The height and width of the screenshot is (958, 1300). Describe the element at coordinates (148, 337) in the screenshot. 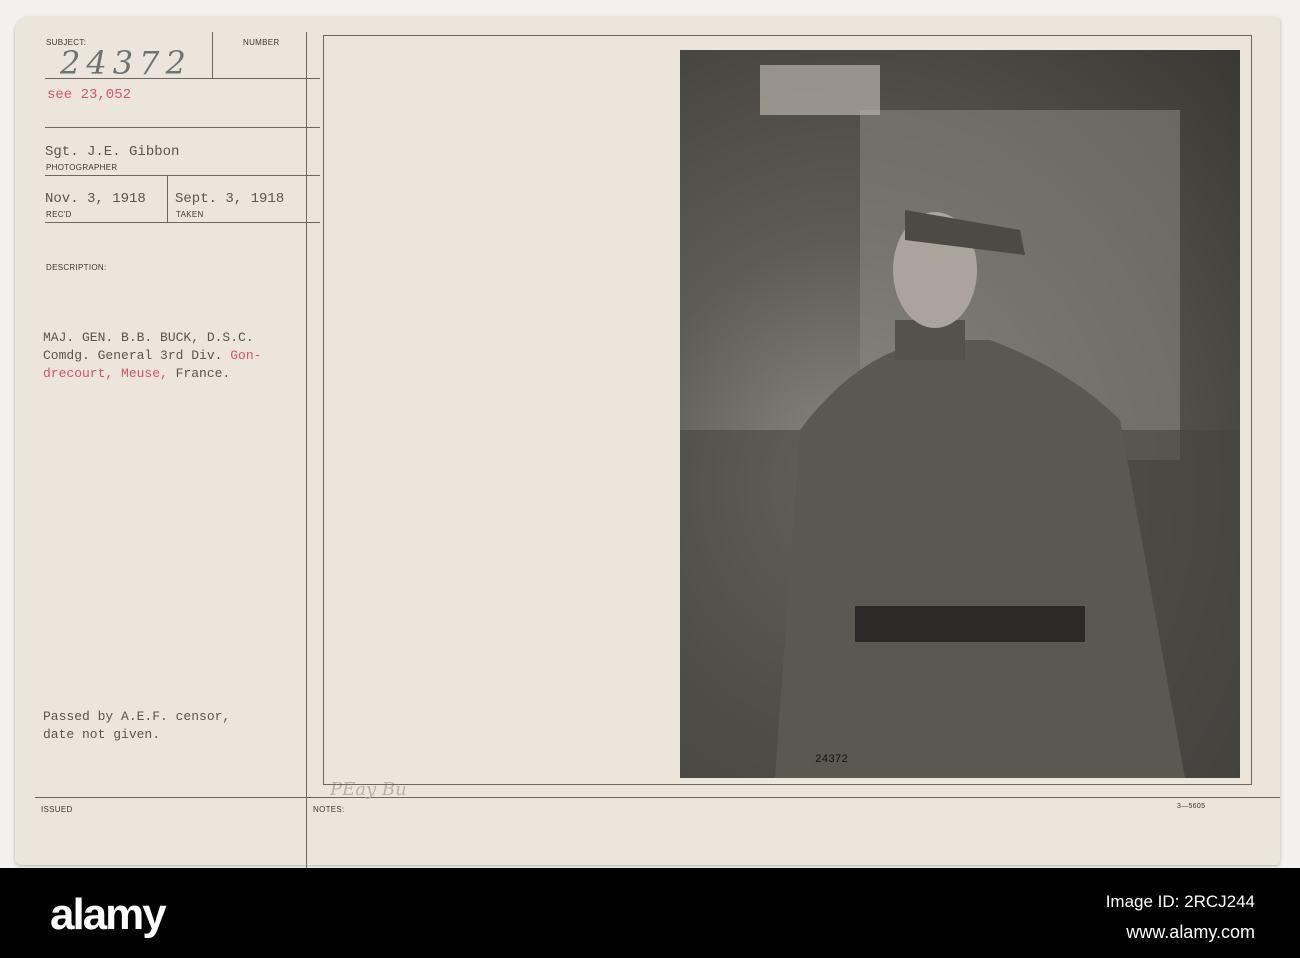

I see `description-line: MAJ. GEN. B.B. BUCK, D.S.C.` at that location.